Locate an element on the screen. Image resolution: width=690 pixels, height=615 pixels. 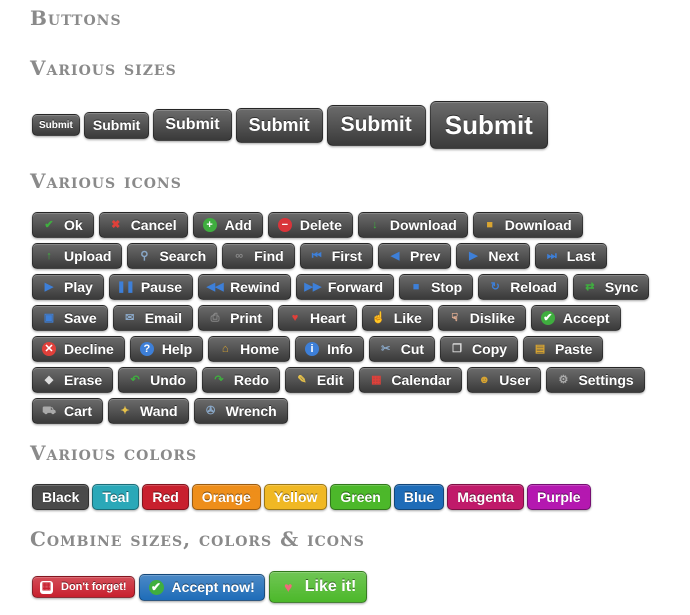
heart-icon: ♥ is located at coordinates (295, 318).